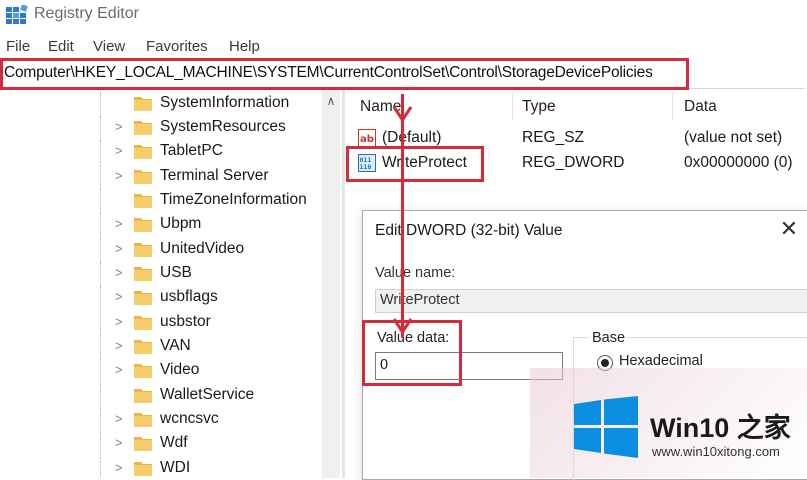 The image size is (807, 480). I want to click on tree-scrollbar, so click(331, 284).